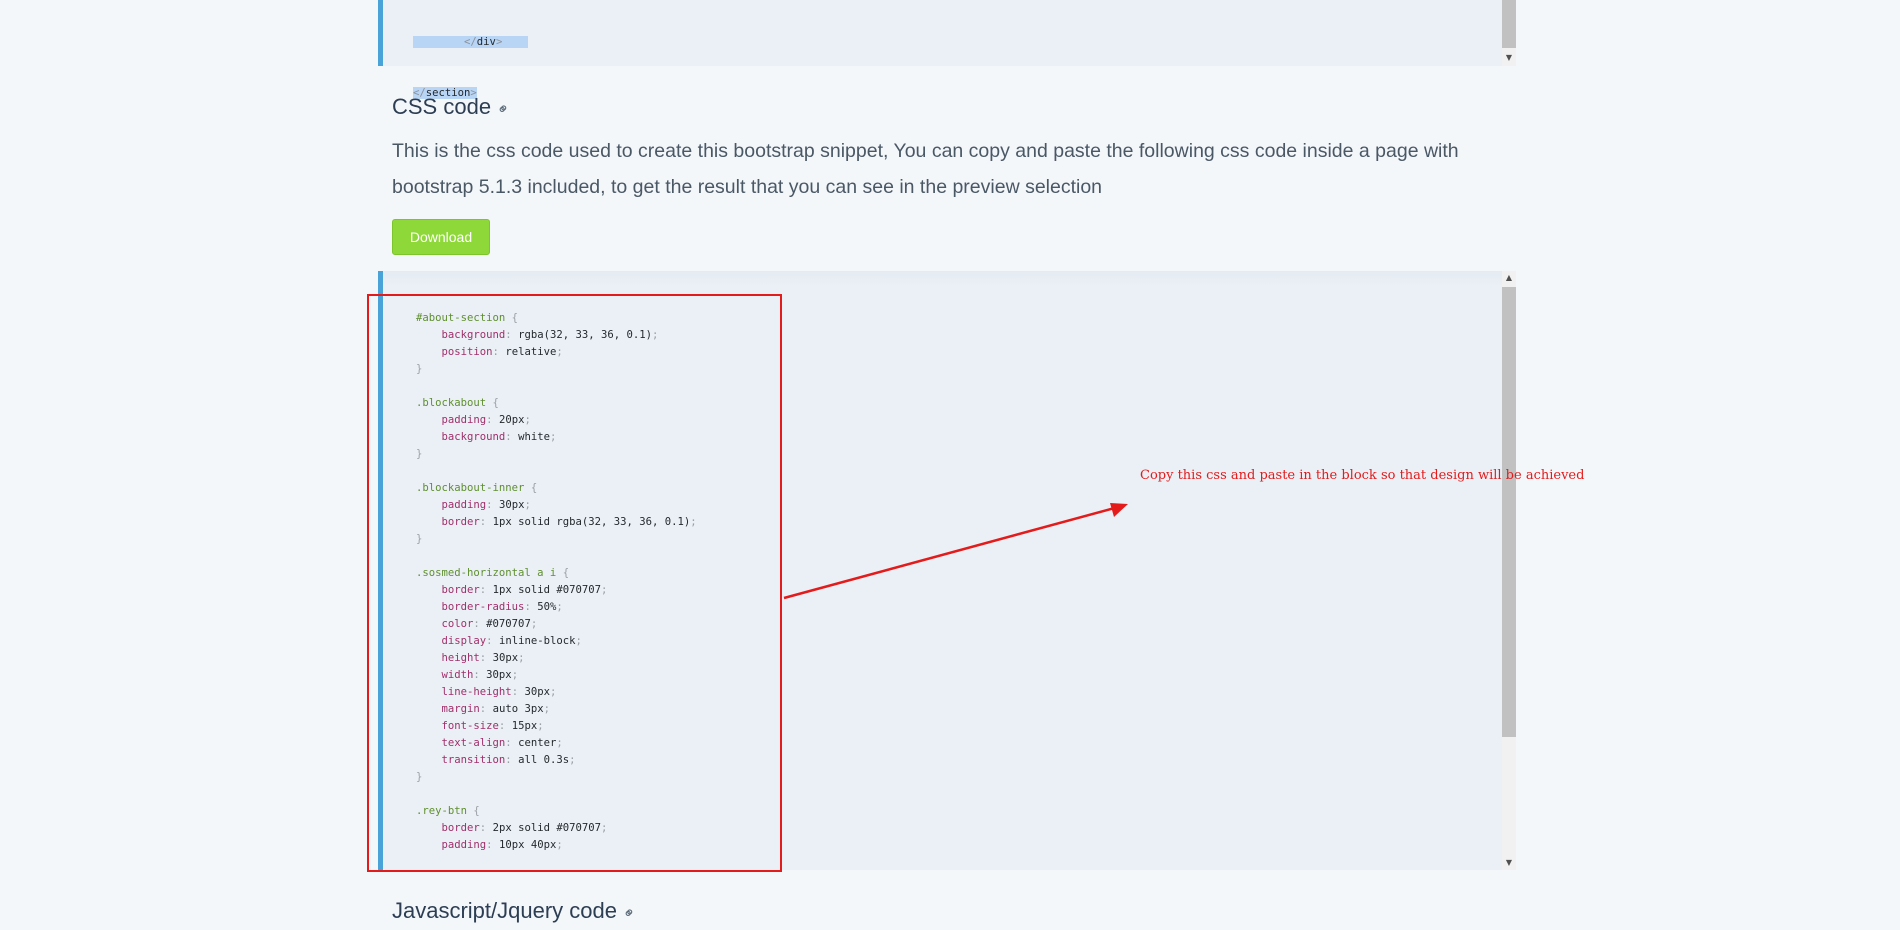  What do you see at coordinates (574, 583) in the screenshot?
I see `highlight-box` at bounding box center [574, 583].